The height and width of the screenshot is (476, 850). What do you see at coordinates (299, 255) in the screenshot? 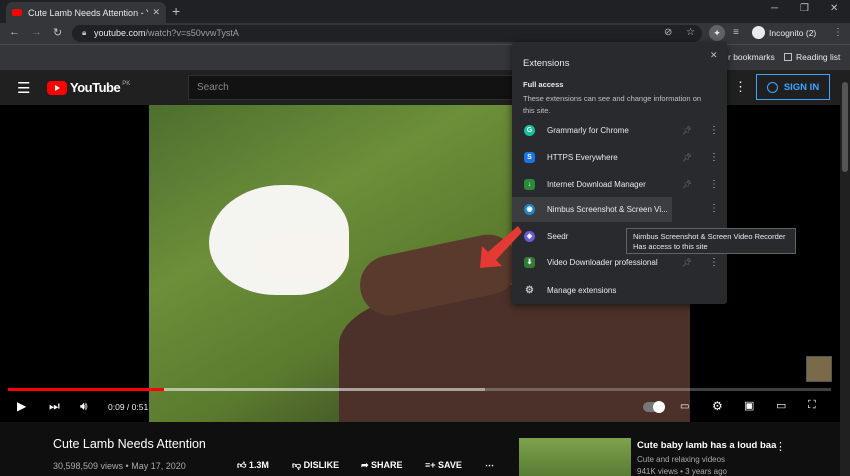
I see `lamb-head` at bounding box center [299, 255].